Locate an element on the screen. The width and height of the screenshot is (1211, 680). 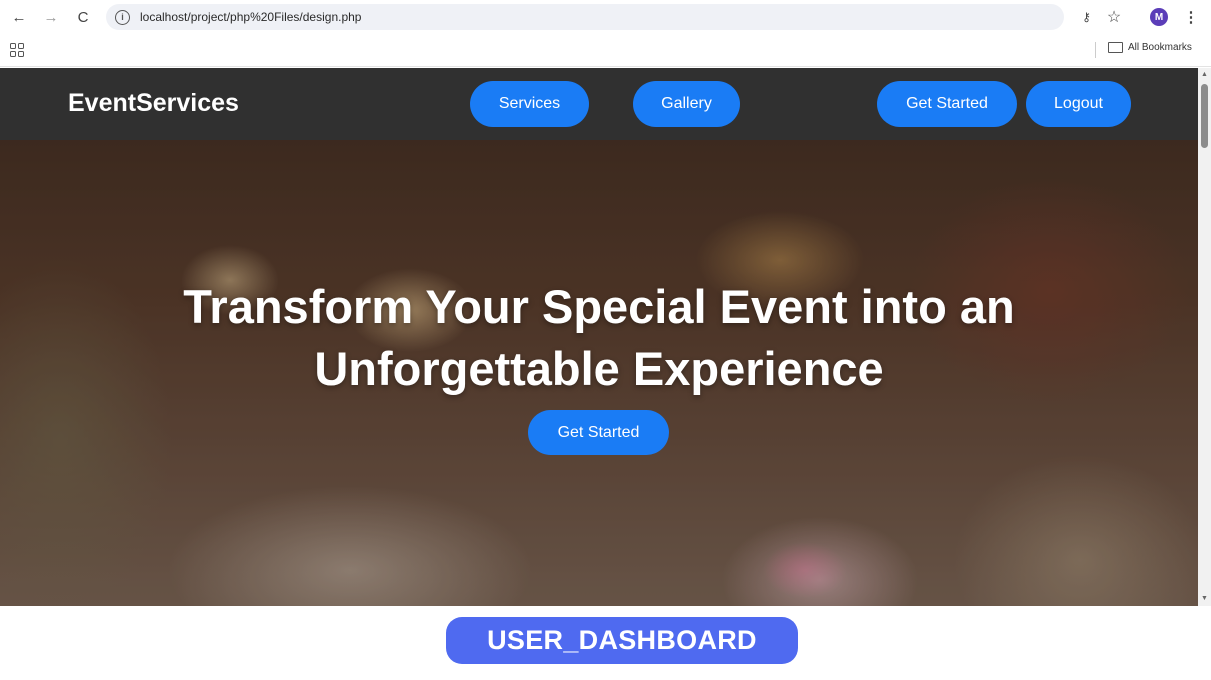
folder-icon is located at coordinates (1115, 47).